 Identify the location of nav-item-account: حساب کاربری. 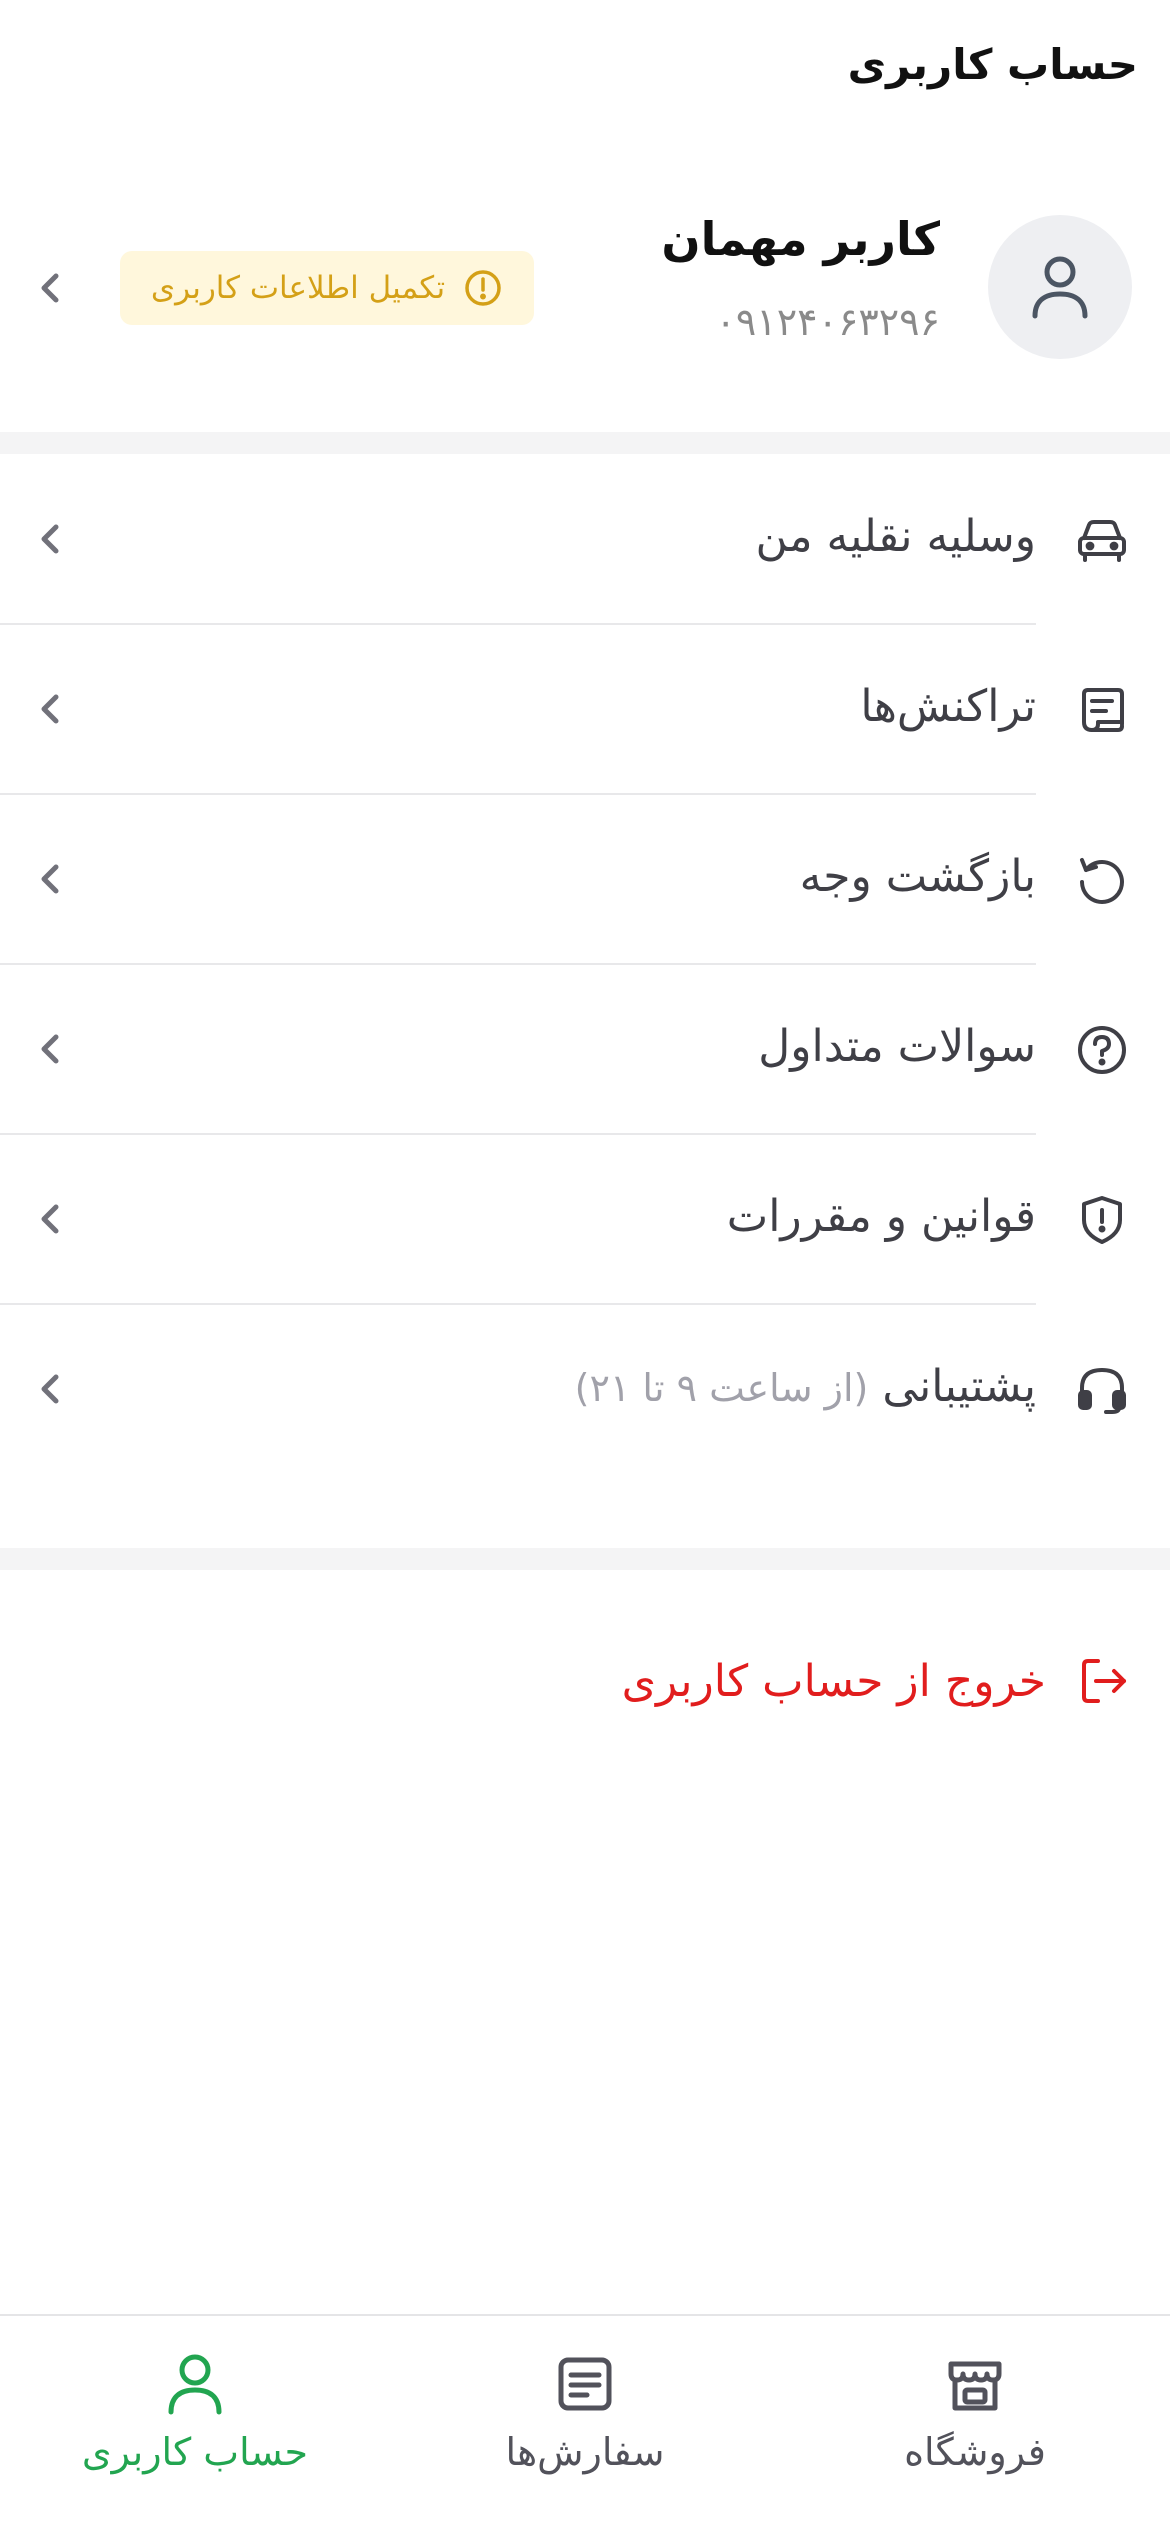
(195, 2424).